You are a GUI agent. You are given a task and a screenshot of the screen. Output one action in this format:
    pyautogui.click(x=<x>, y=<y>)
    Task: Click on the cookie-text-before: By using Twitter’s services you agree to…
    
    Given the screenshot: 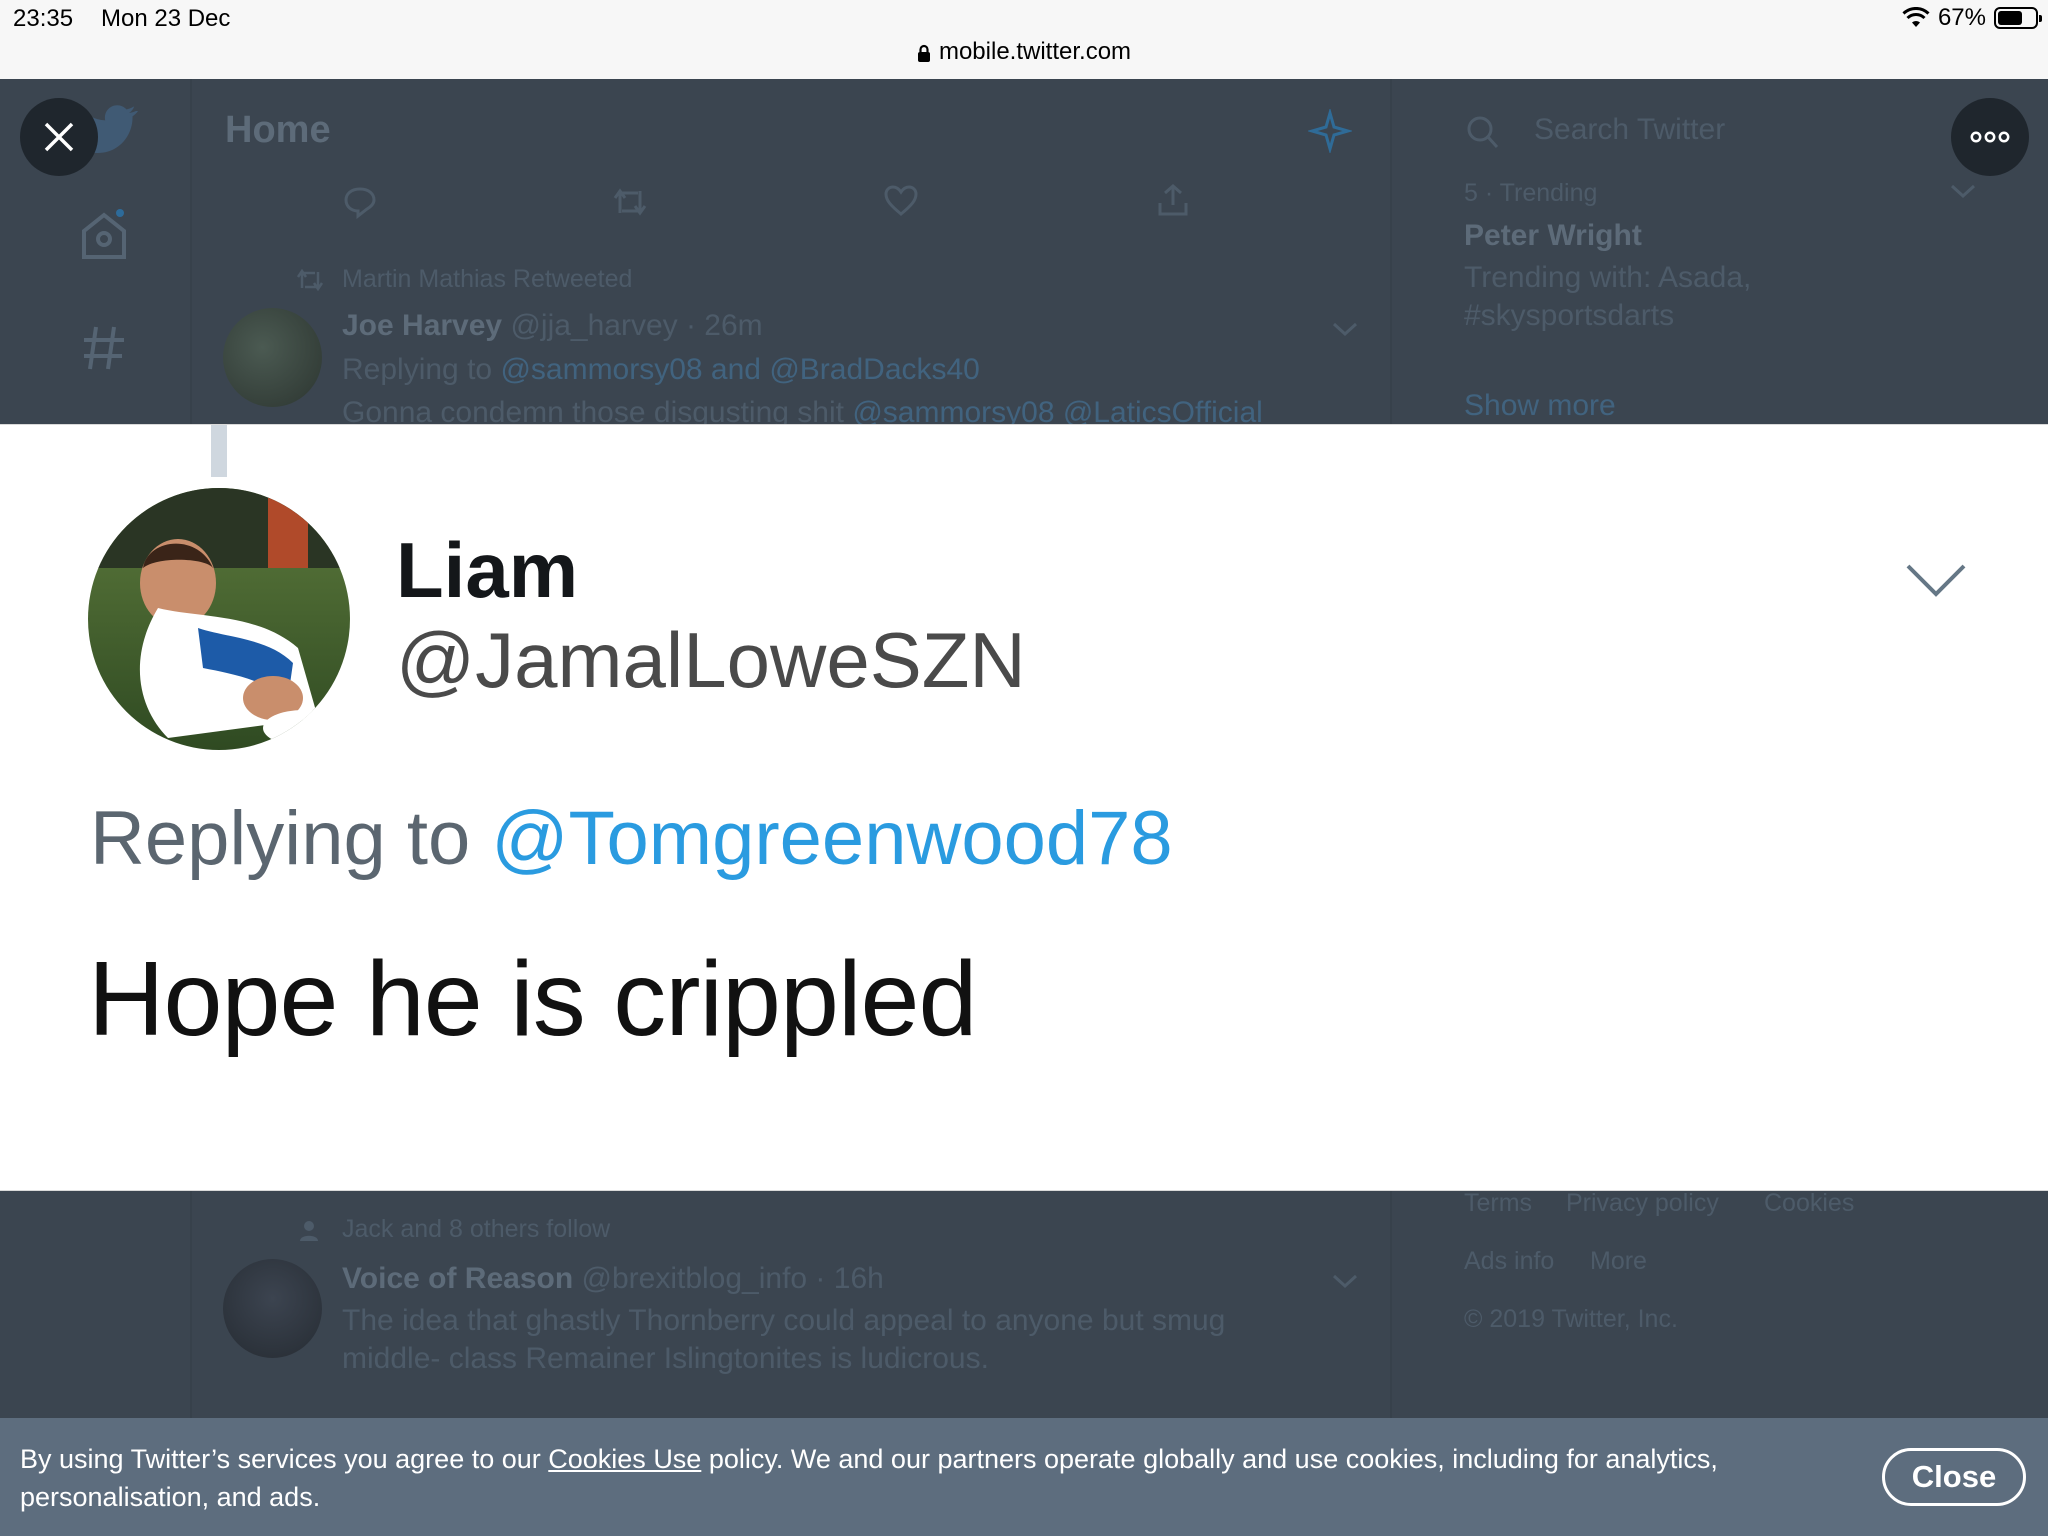 What is the action you would take?
    pyautogui.click(x=284, y=1459)
    